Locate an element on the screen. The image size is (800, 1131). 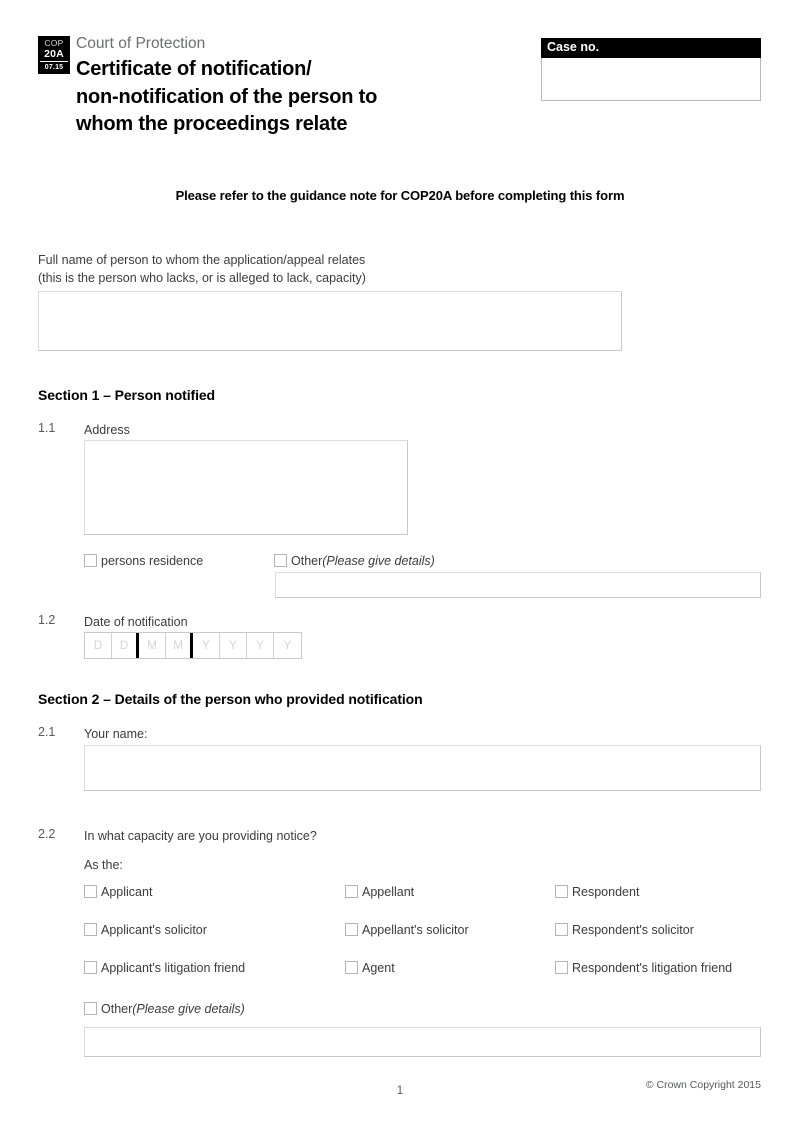
checkbox-respondents-litigation-friend-label: Respondent's litigation friend is located at coordinates (652, 968).